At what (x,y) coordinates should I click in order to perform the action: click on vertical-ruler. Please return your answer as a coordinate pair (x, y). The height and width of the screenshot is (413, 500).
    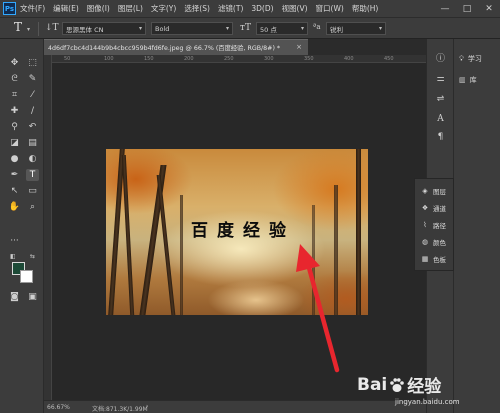
    Looking at the image, I should click on (48, 227).